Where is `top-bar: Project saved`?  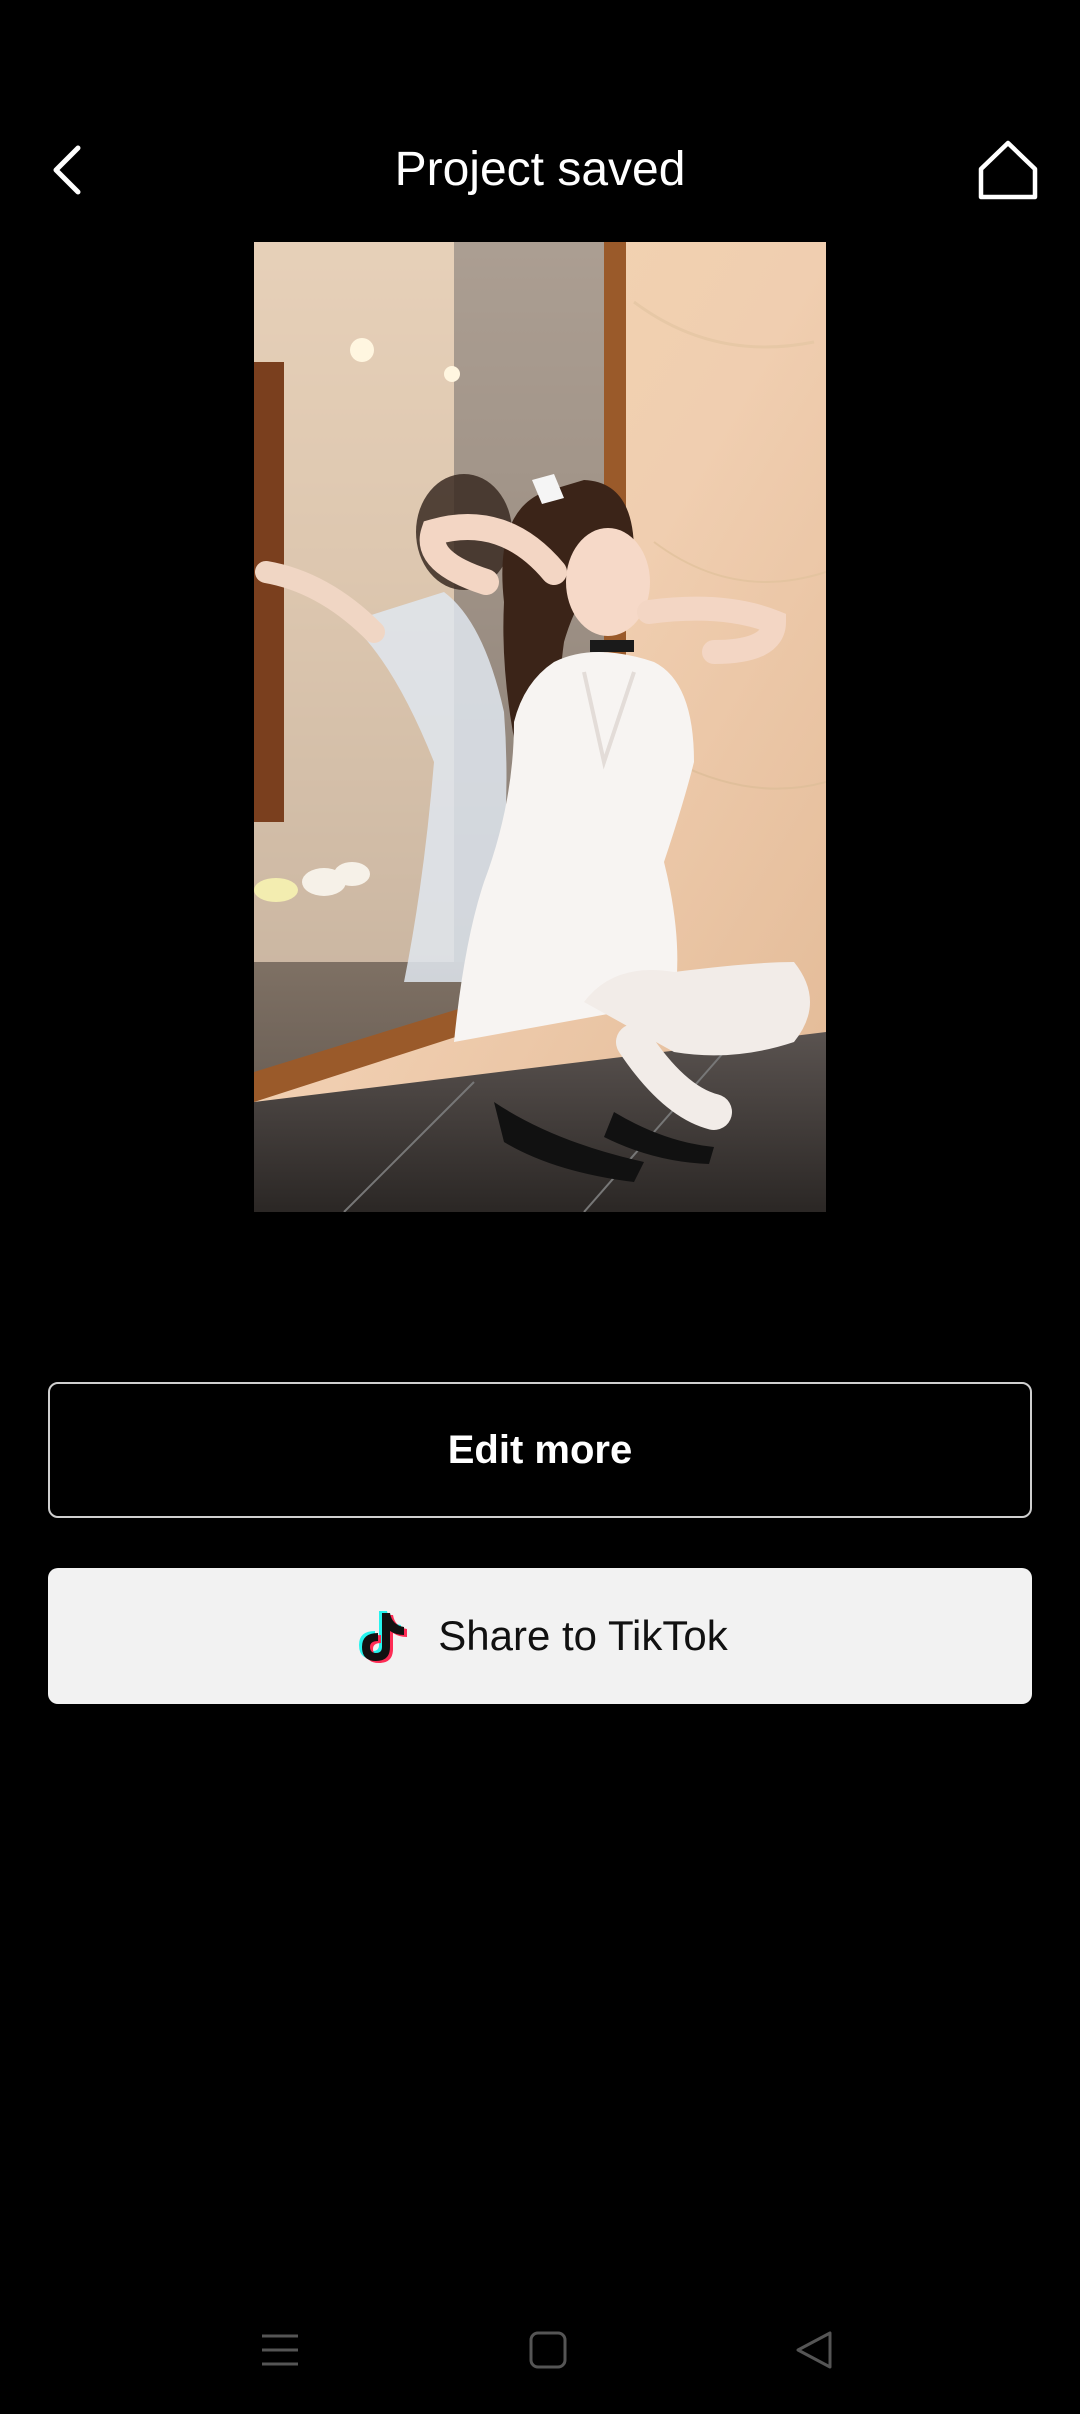
top-bar: Project saved is located at coordinates (540, 170).